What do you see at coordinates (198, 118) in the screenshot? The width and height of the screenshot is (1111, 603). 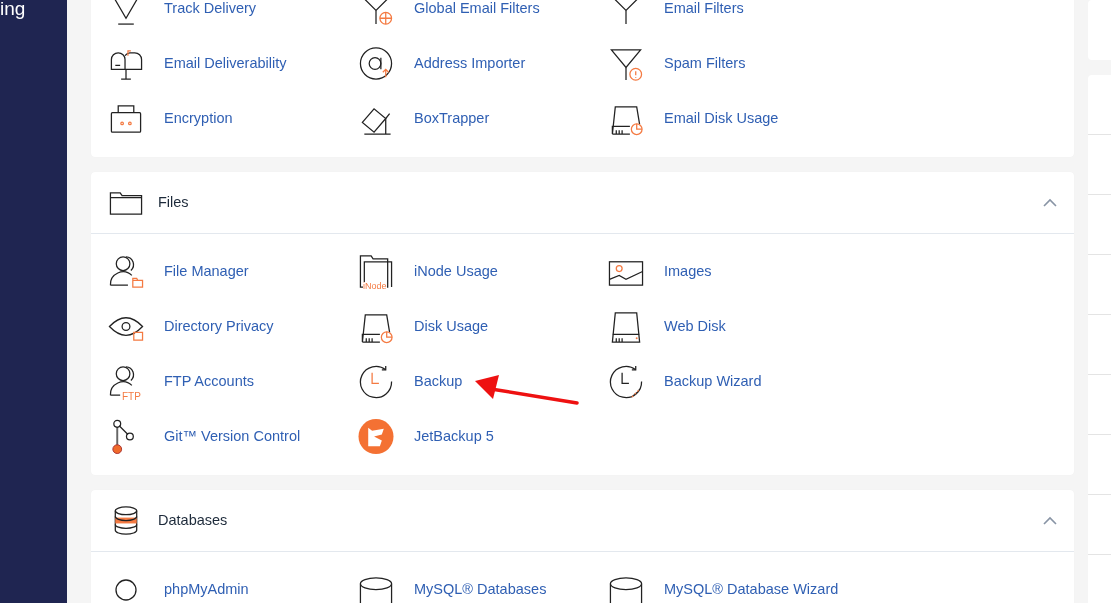 I see `tool-link: Encryption` at bounding box center [198, 118].